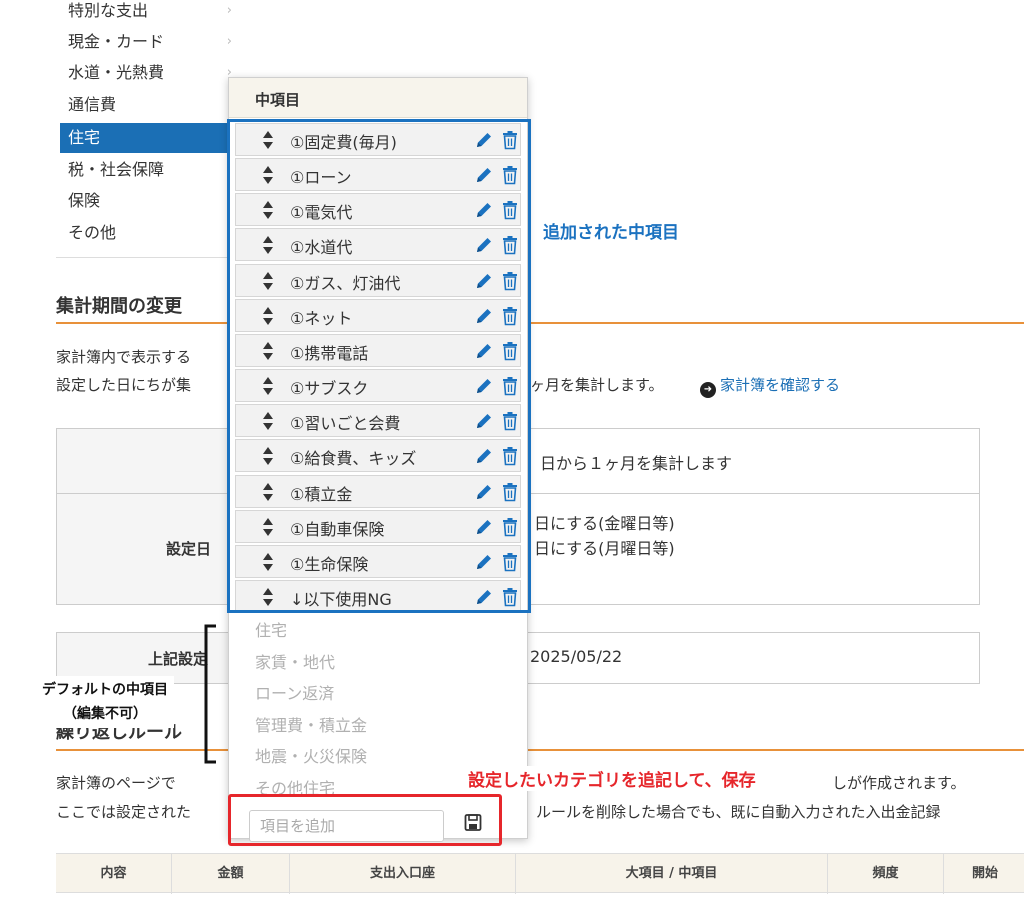  I want to click on column-header-content: 内容, so click(114, 874).